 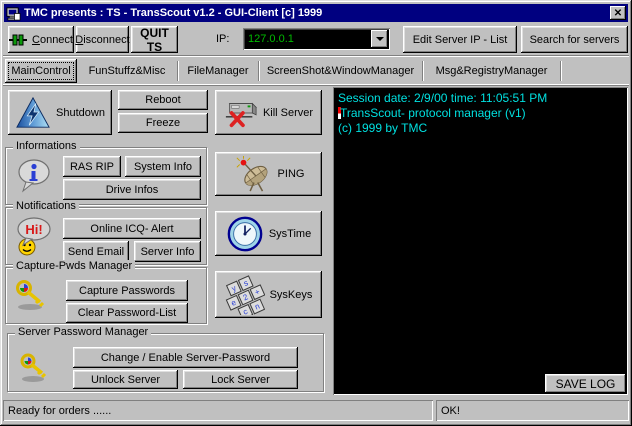 What do you see at coordinates (253, 174) in the screenshot?
I see `satellite-dish-icon` at bounding box center [253, 174].